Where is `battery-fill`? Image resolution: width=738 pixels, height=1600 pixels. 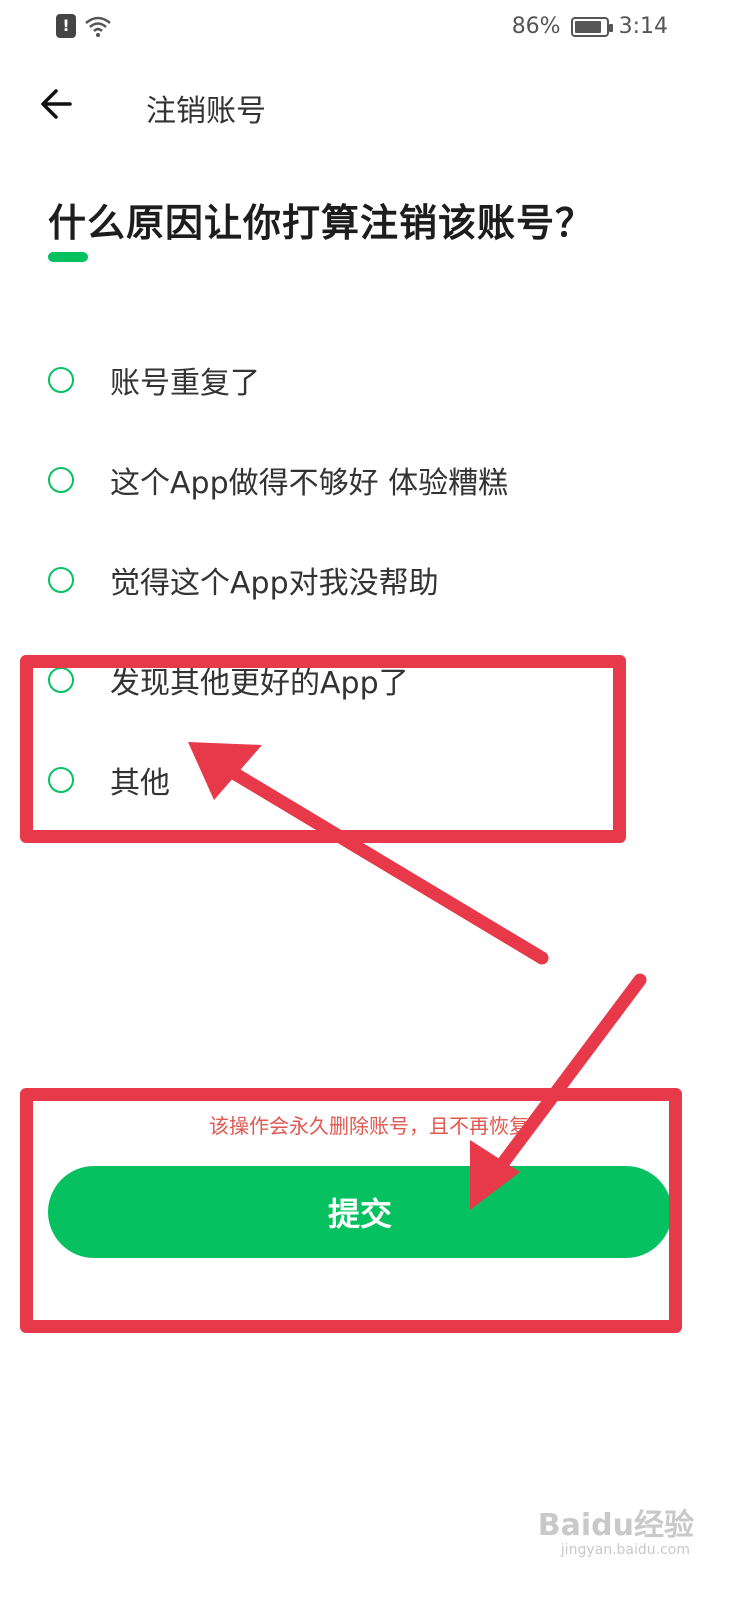 battery-fill is located at coordinates (587, 26).